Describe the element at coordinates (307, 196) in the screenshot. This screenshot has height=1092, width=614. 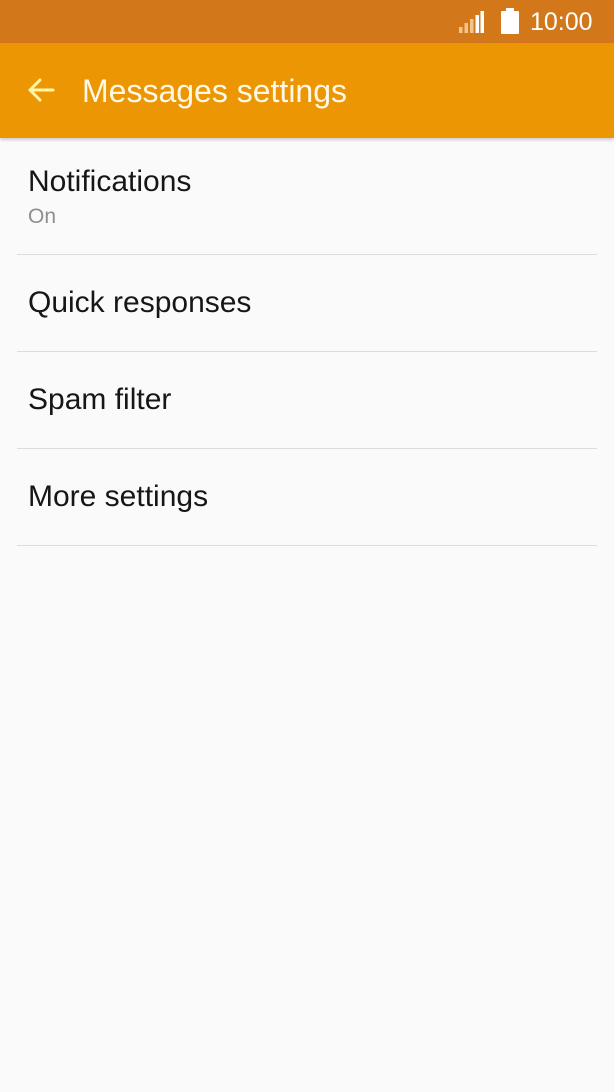
I see `settings-item-notifications: Notifications On` at that location.